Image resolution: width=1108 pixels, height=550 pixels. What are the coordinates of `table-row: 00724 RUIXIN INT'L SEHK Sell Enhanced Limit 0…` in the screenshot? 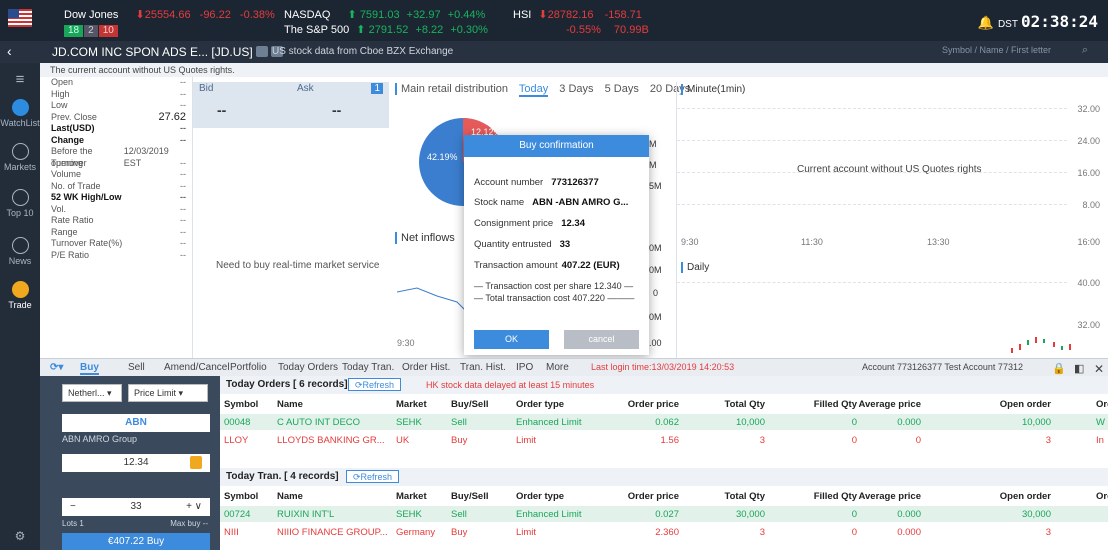 It's located at (664, 514).